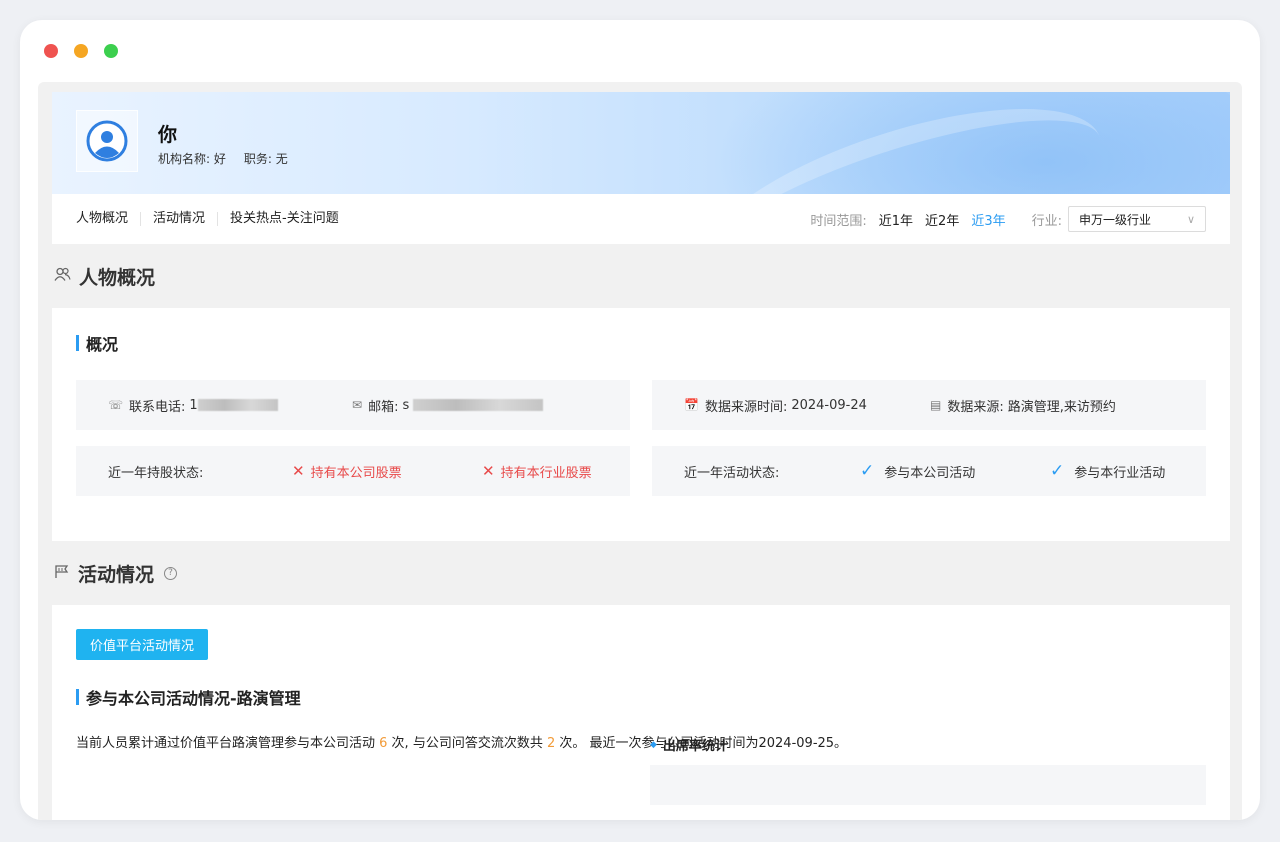 This screenshot has width=1280, height=842. Describe the element at coordinates (641, 697) in the screenshot. I see `activity-subtitle: 参与本公司活动情况-路演管理` at that location.